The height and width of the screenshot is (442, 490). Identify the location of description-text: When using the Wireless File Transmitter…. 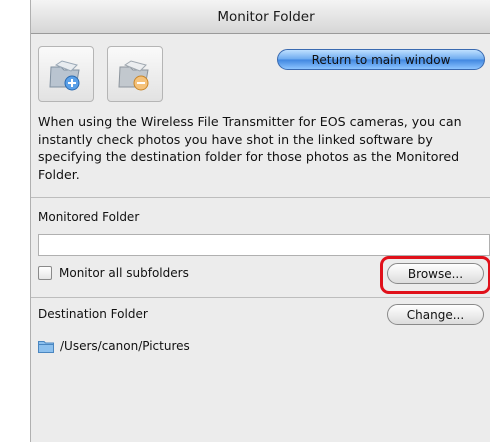
(250, 148).